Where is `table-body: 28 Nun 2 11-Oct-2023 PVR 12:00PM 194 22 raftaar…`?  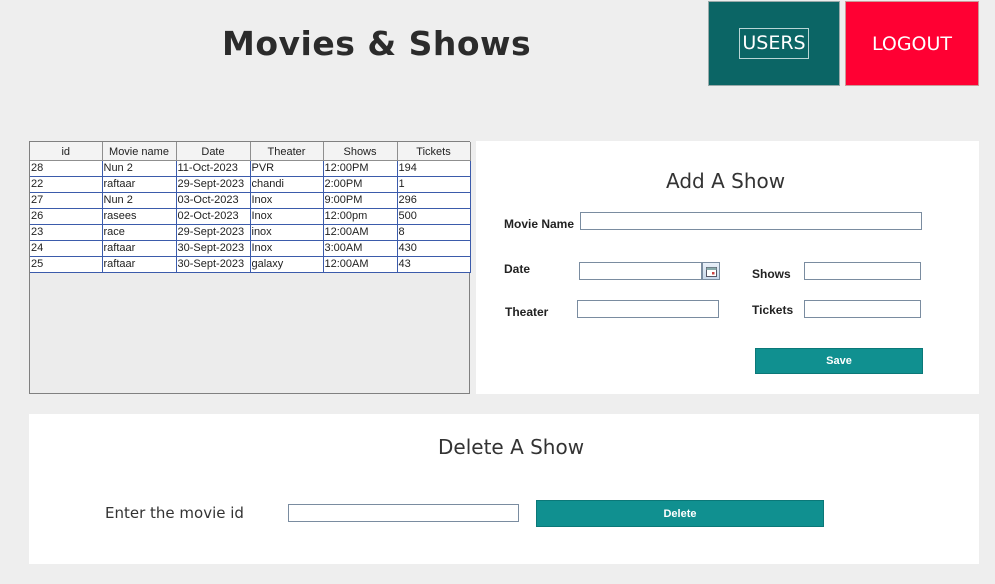 table-body: 28 Nun 2 11-Oct-2023 PVR 12:00PM 194 22 raftaar… is located at coordinates (250, 216).